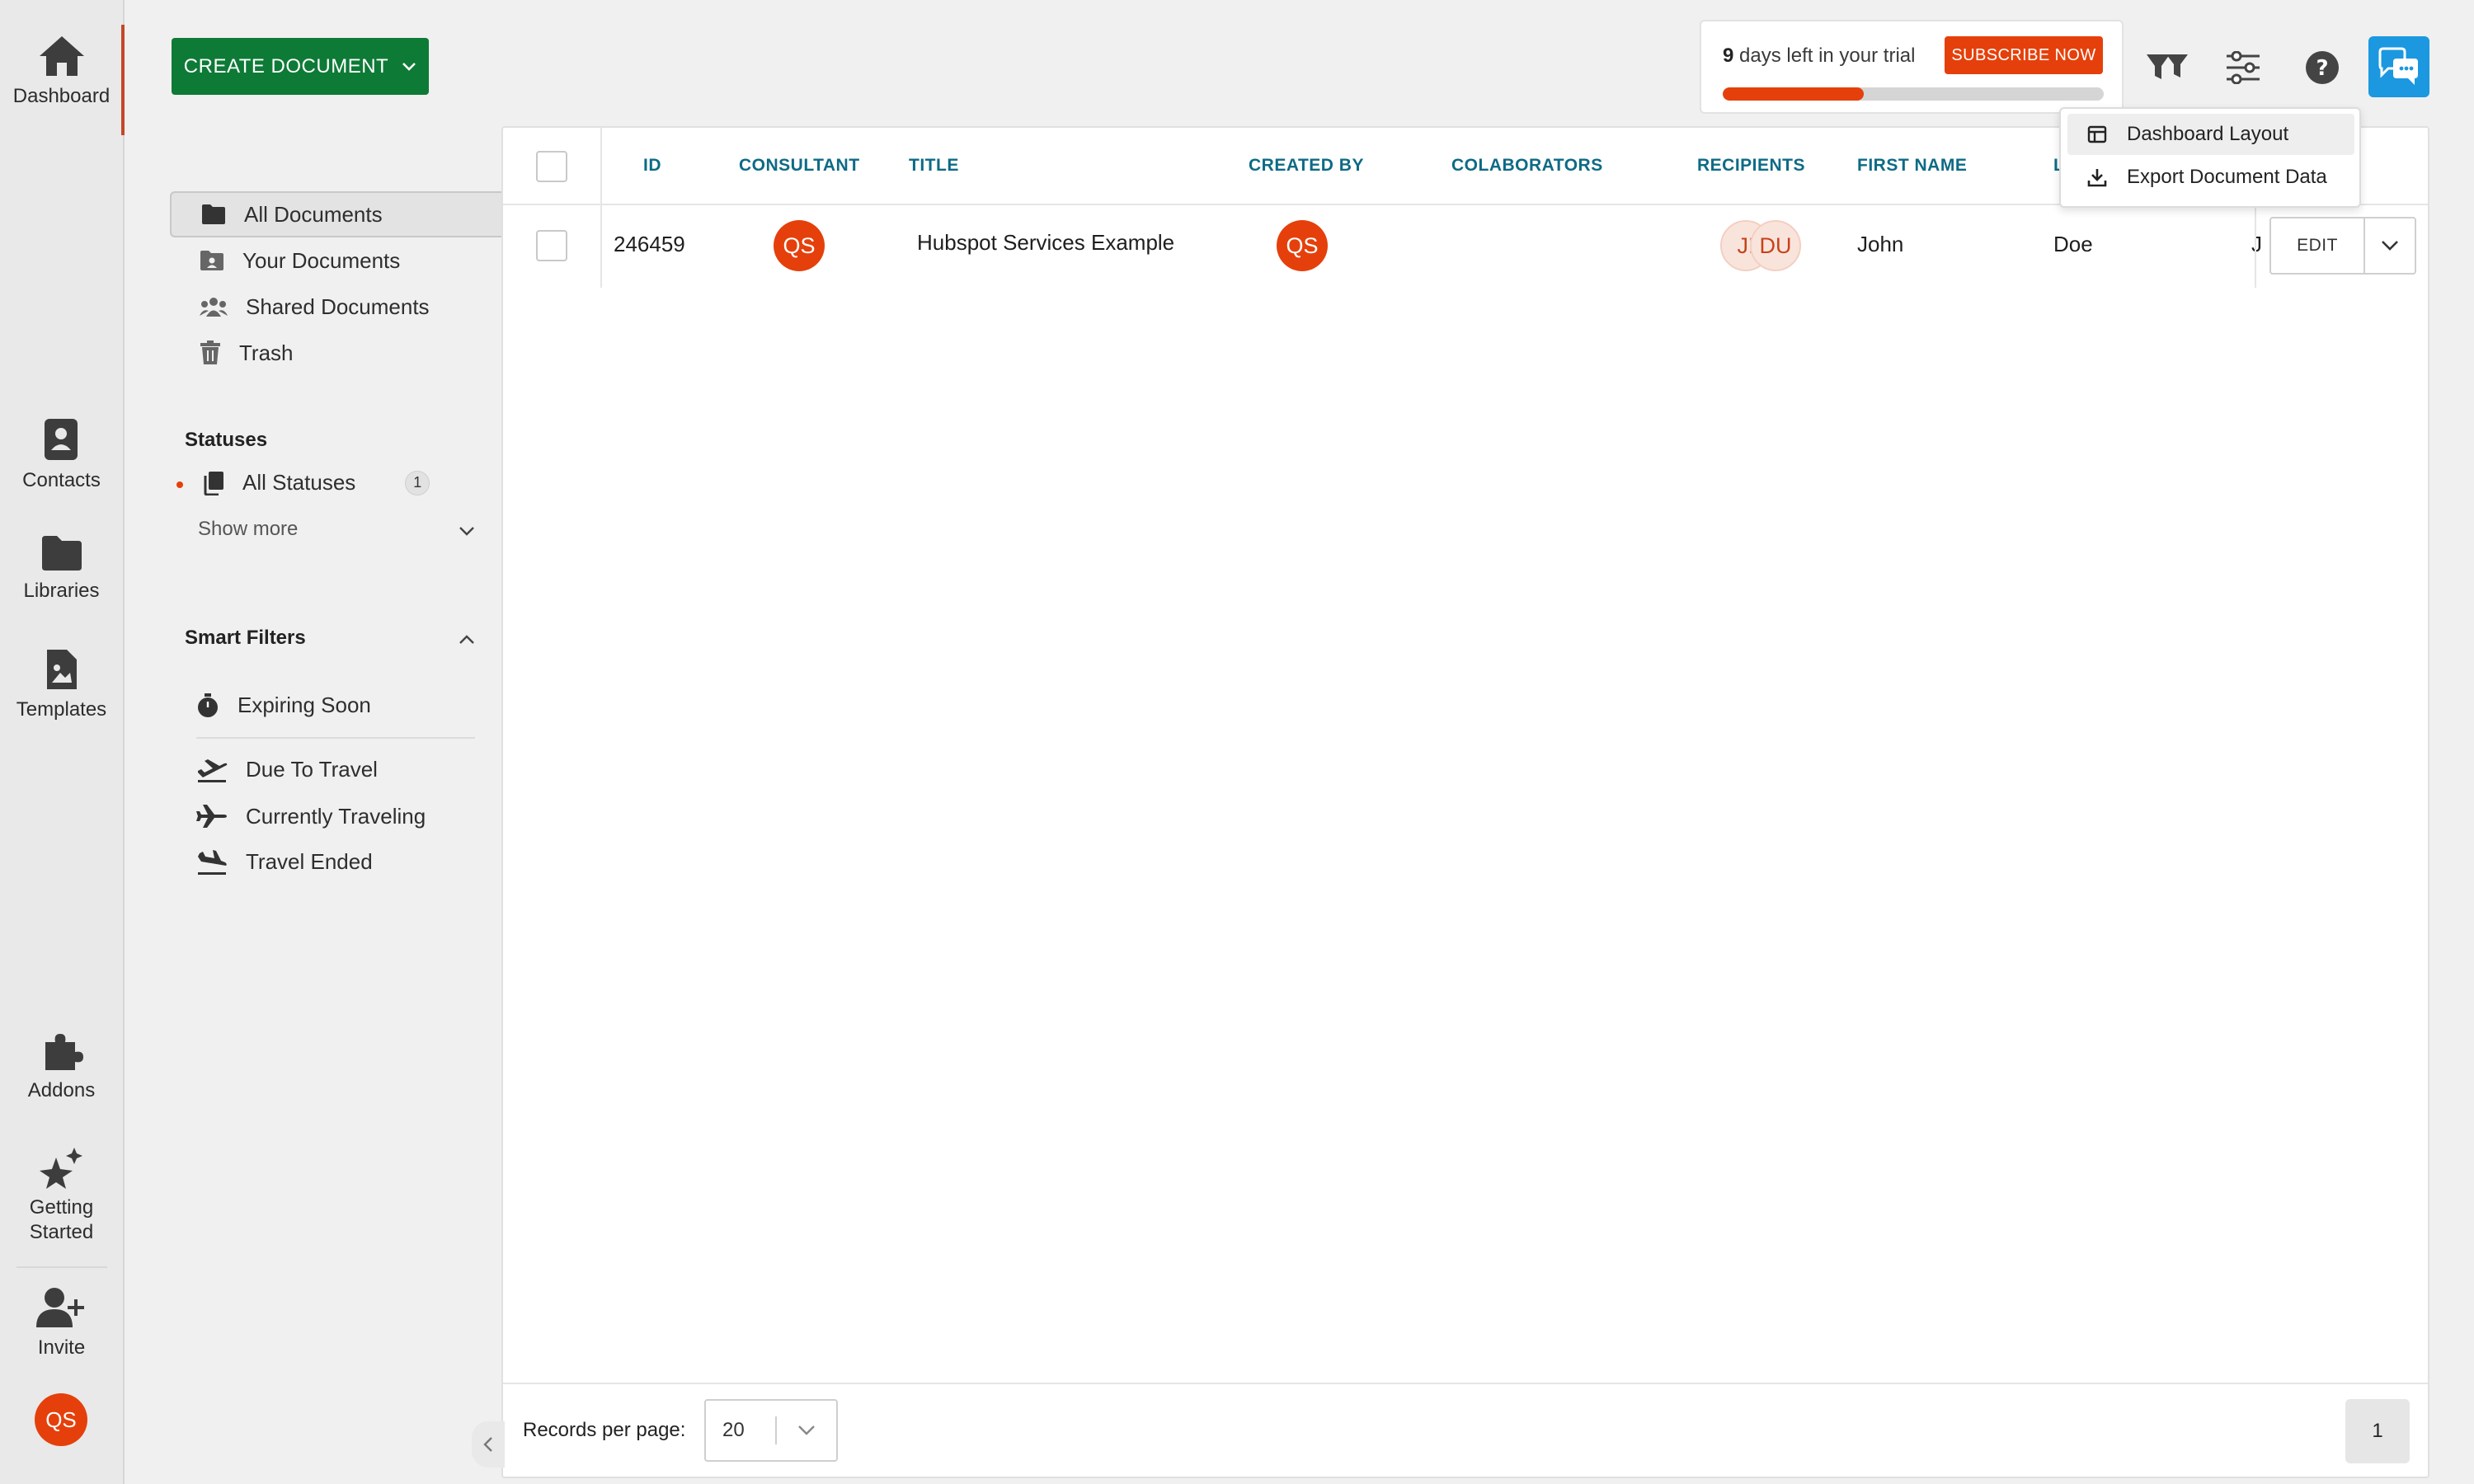 The height and width of the screenshot is (1484, 2474). I want to click on nav-dashboard: Dashboard, so click(61, 72).